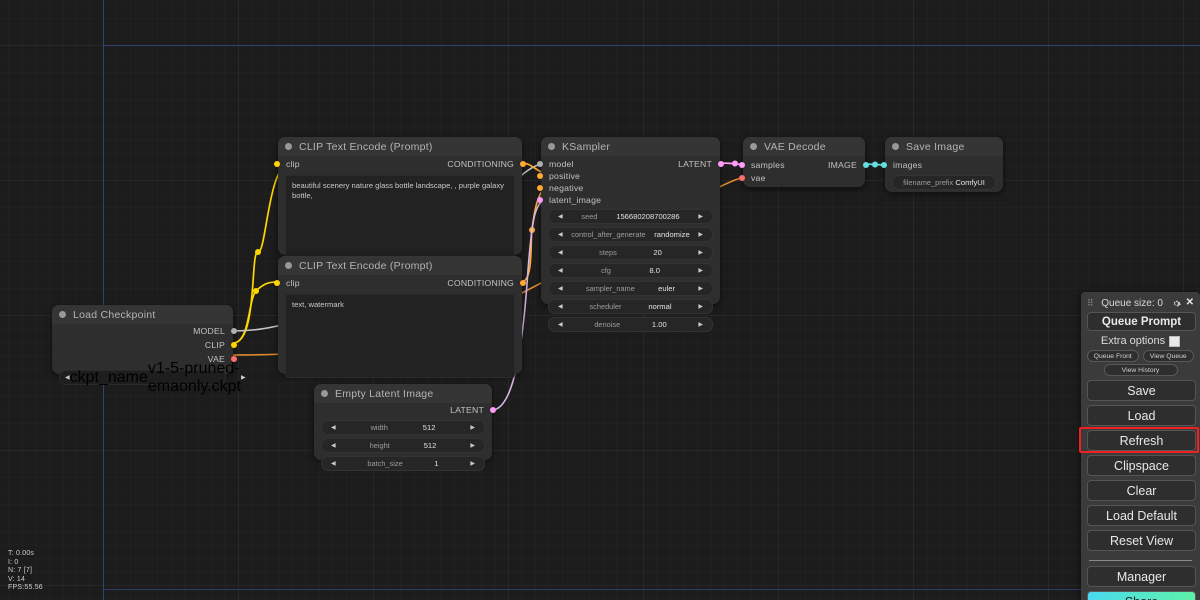 The image size is (1200, 600). Describe the element at coordinates (1141, 415) in the screenshot. I see `load-button: Load` at that location.